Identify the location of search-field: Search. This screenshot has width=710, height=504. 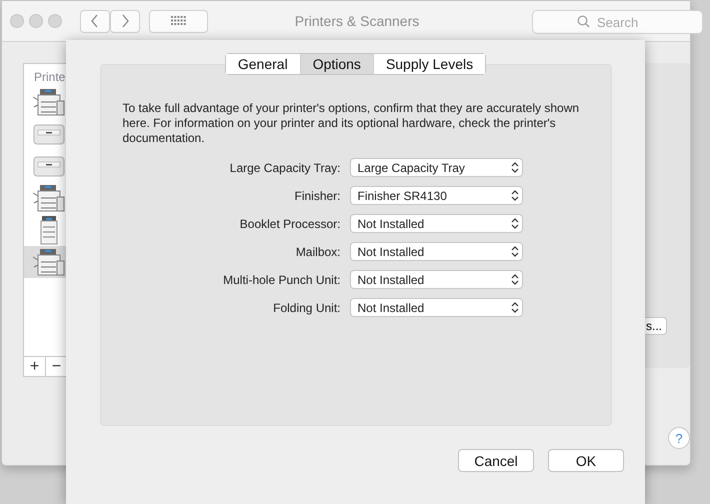
(617, 22).